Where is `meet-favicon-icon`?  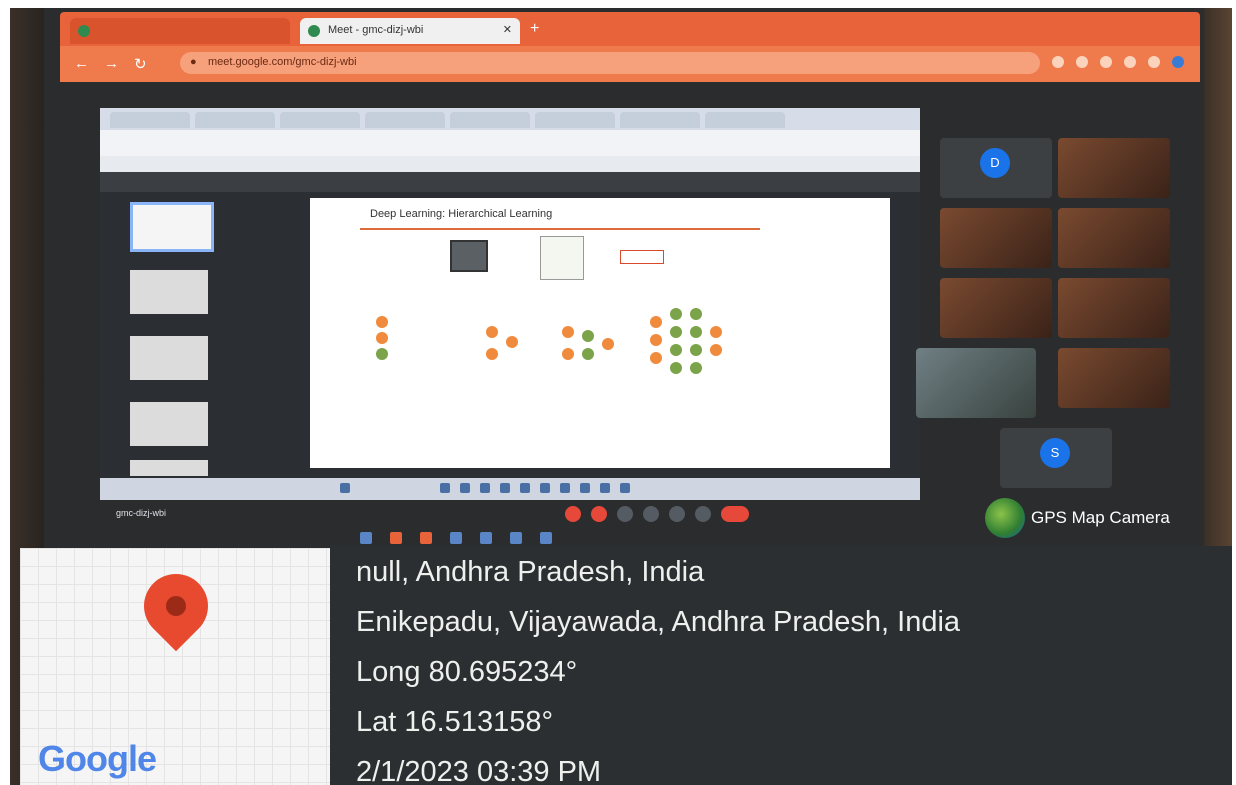
meet-favicon-icon is located at coordinates (314, 31).